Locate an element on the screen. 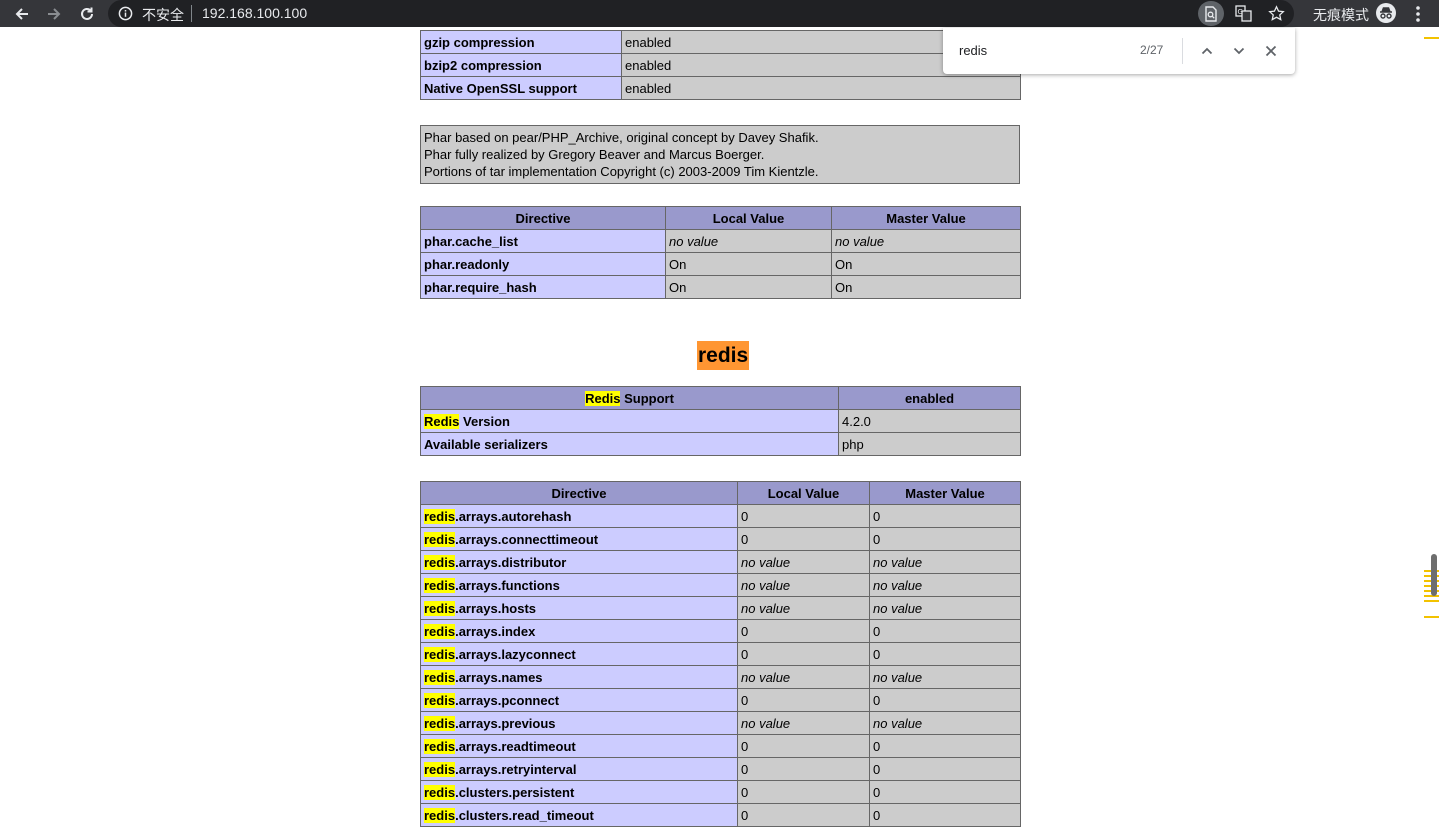  directive-name-text: .clusters.persistent is located at coordinates (515, 792).